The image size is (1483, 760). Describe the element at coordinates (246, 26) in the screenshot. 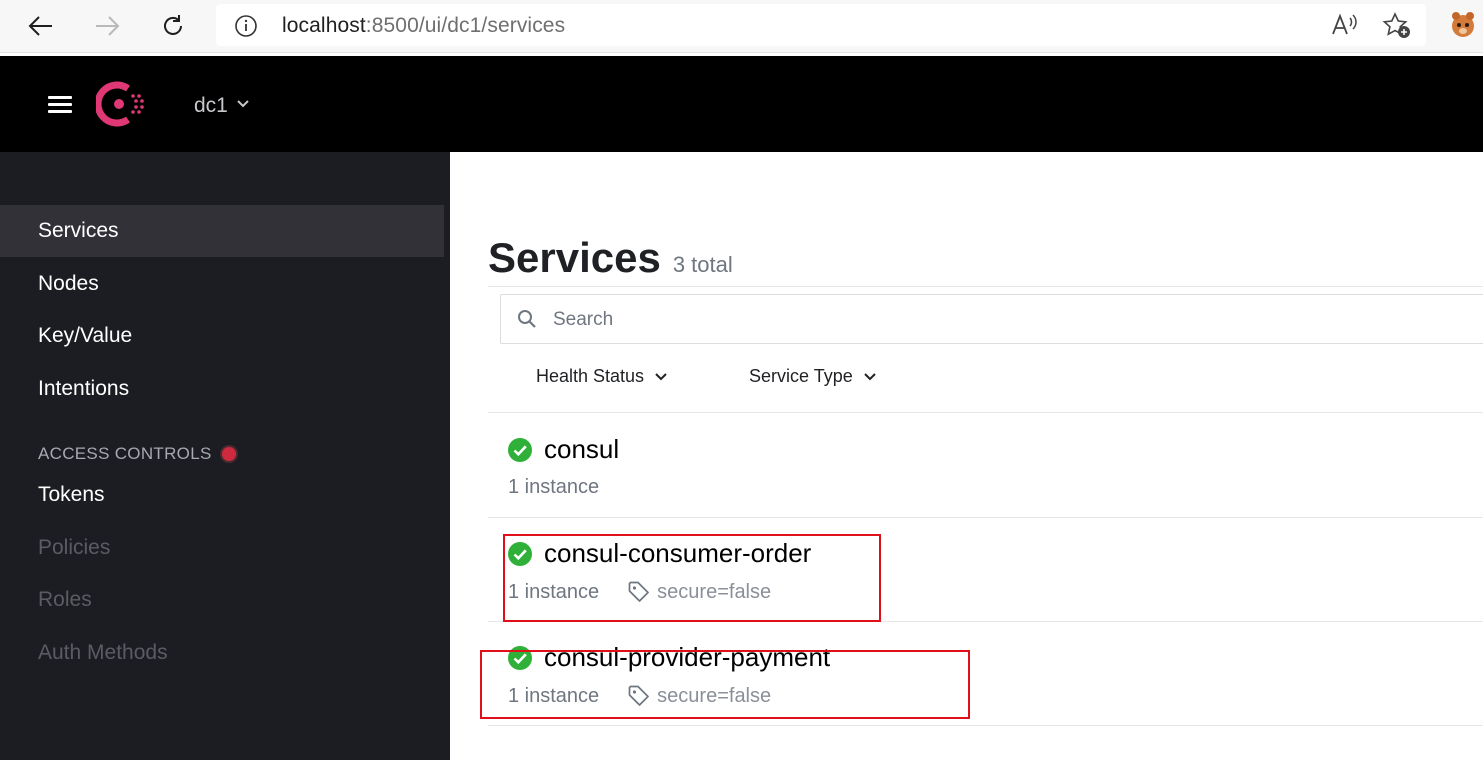

I see `info-icon` at that location.